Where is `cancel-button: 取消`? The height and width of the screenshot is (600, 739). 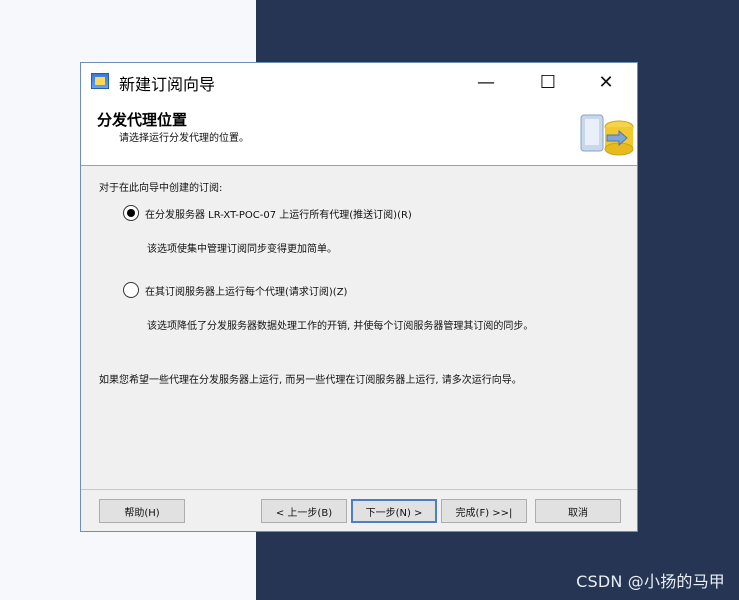
cancel-button: 取消 is located at coordinates (578, 511).